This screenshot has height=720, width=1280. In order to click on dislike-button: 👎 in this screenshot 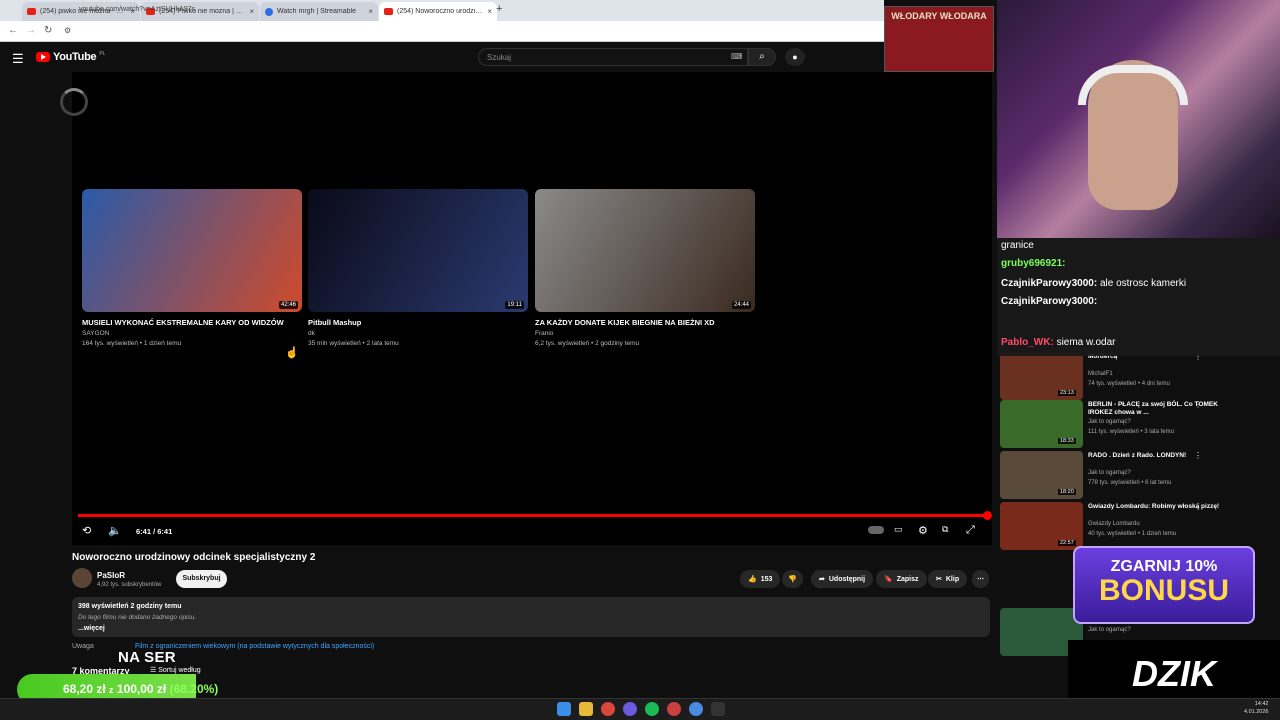, I will do `click(792, 579)`.